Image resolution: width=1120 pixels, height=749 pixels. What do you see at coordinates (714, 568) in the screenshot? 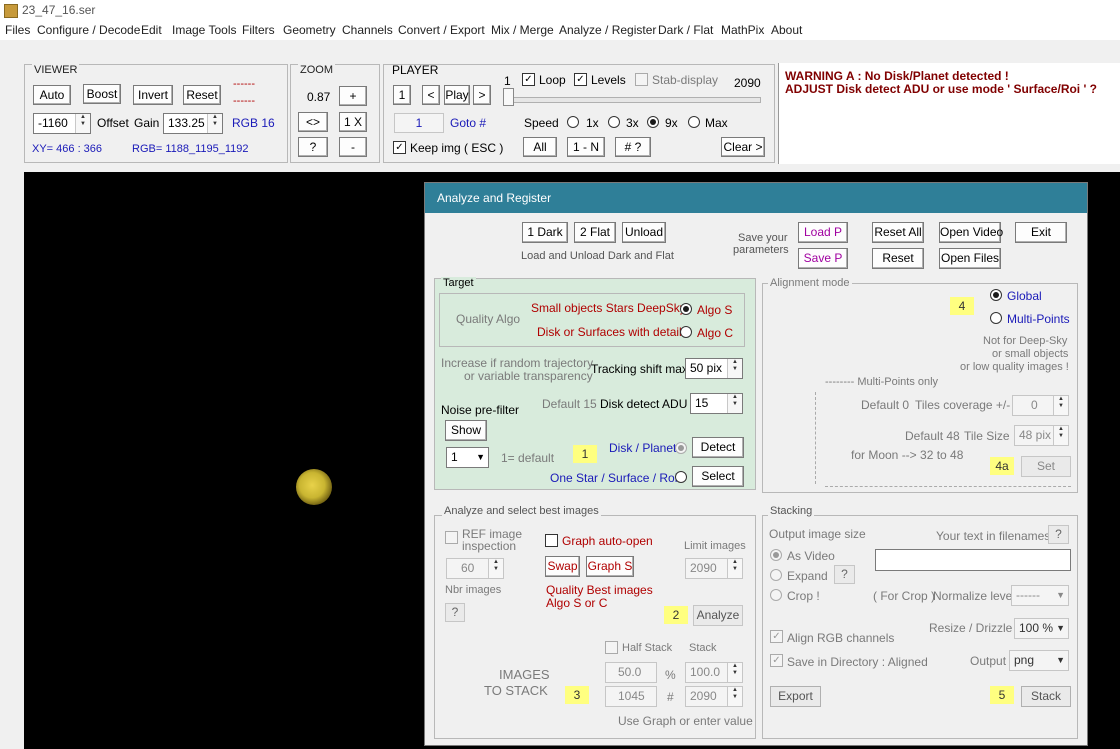
I see `limit-images-input: 2090 ▲ ▼` at bounding box center [714, 568].